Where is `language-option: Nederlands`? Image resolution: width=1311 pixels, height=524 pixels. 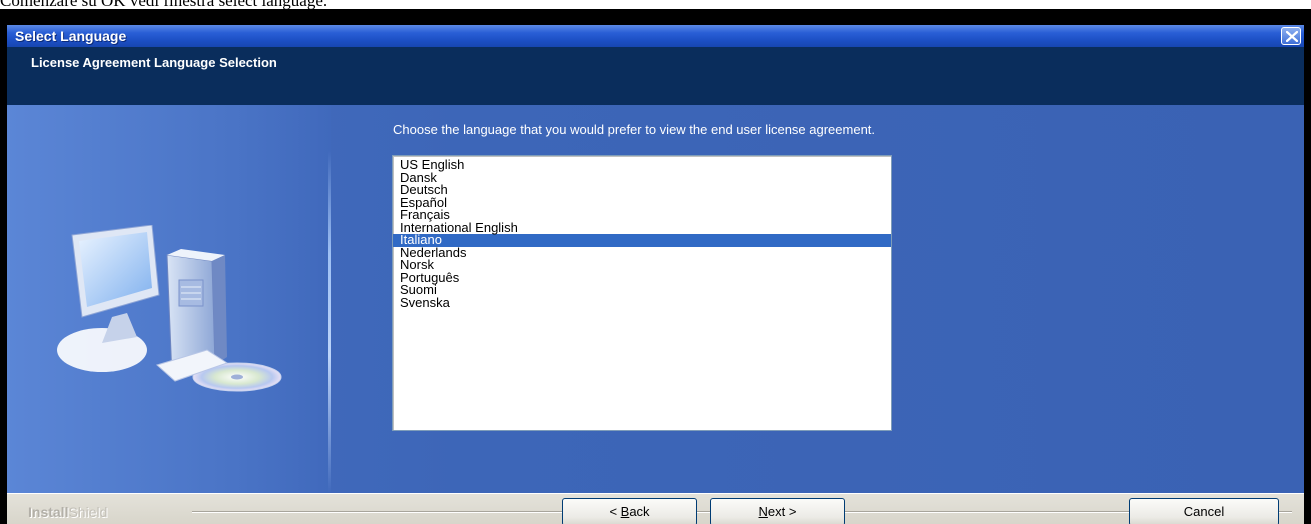
language-option: Nederlands is located at coordinates (642, 253).